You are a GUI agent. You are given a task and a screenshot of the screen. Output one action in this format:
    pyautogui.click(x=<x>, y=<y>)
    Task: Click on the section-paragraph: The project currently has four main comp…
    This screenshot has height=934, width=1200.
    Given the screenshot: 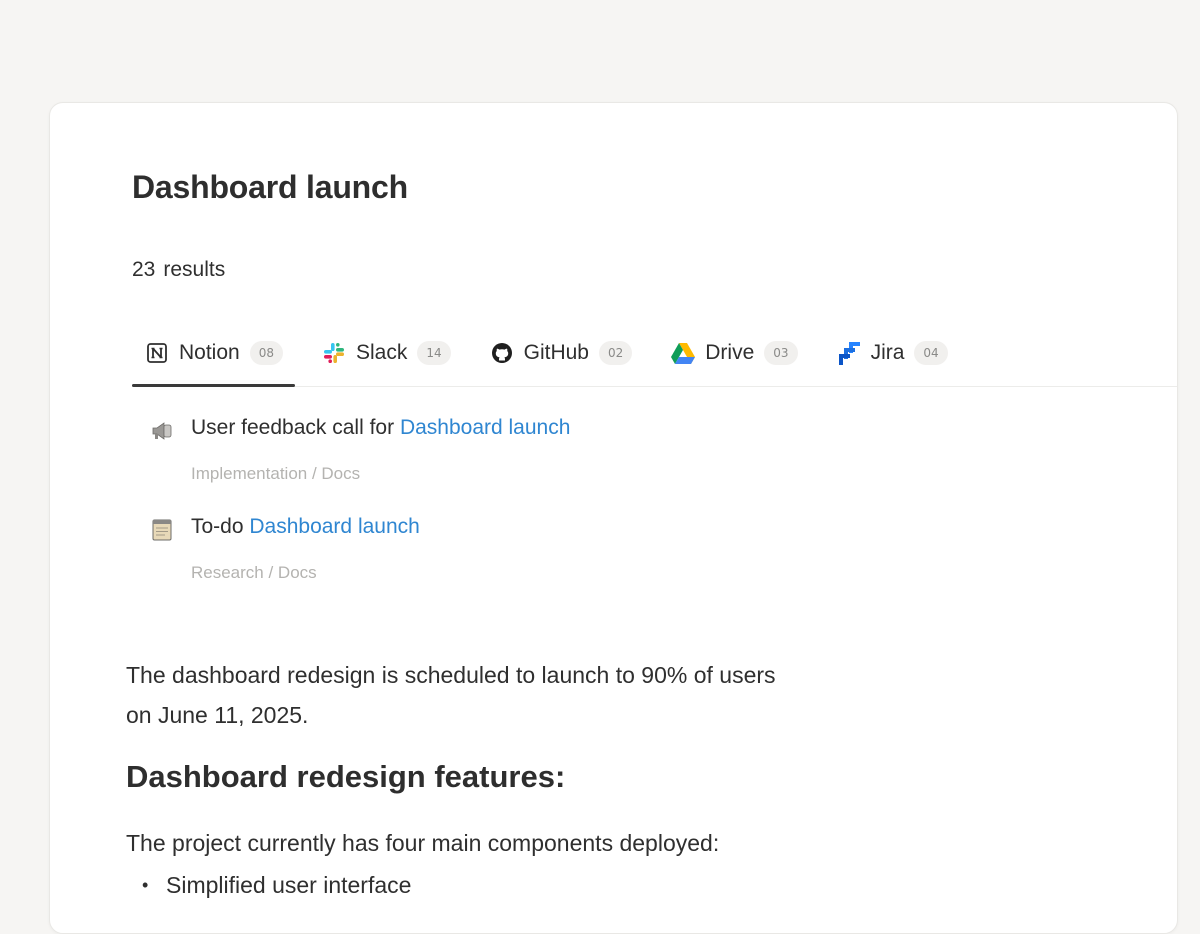 What is the action you would take?
    pyautogui.click(x=423, y=843)
    